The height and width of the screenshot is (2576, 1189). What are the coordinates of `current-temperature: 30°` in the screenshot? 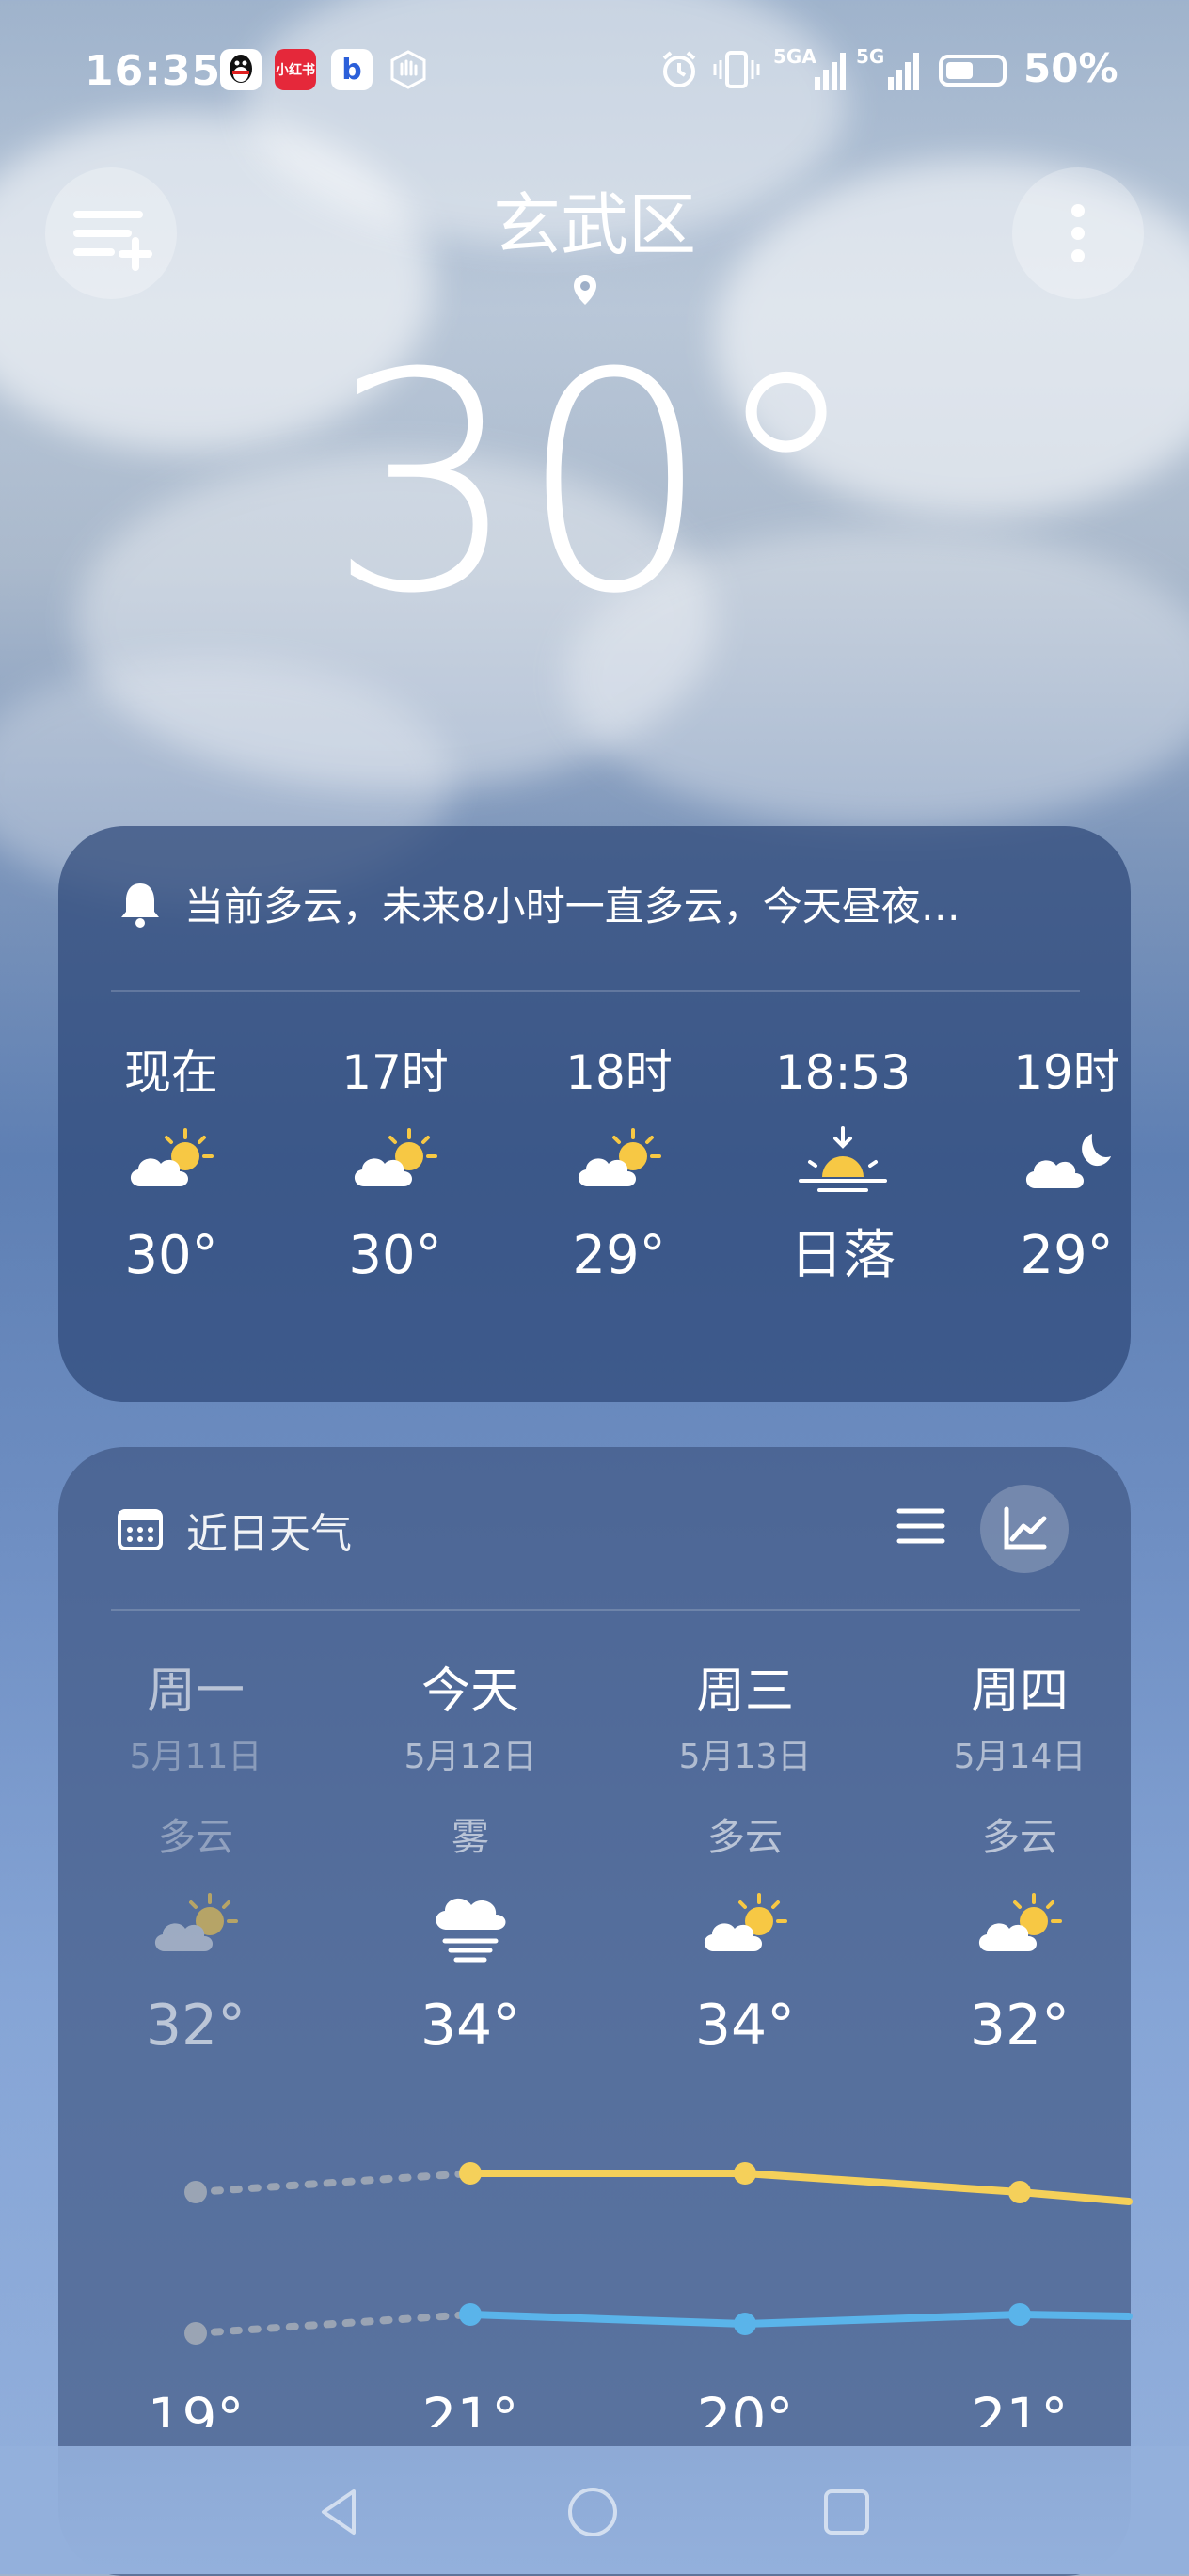 It's located at (594, 485).